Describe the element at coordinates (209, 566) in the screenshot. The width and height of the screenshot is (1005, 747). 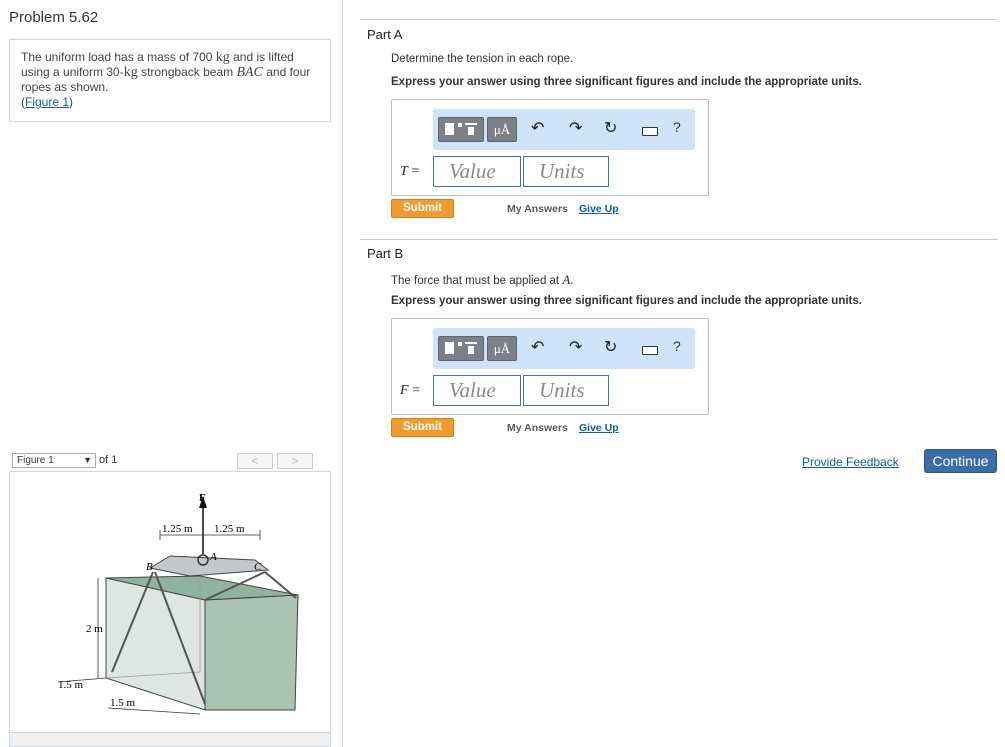
I see `strongback-beam` at that location.